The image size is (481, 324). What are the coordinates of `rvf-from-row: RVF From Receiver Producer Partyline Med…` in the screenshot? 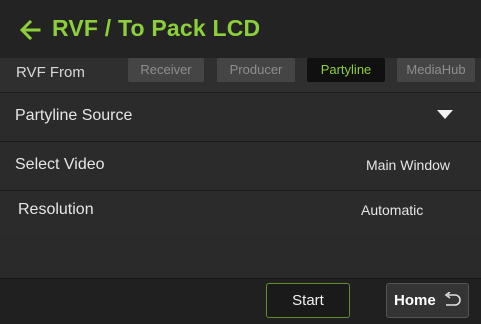 It's located at (240, 75).